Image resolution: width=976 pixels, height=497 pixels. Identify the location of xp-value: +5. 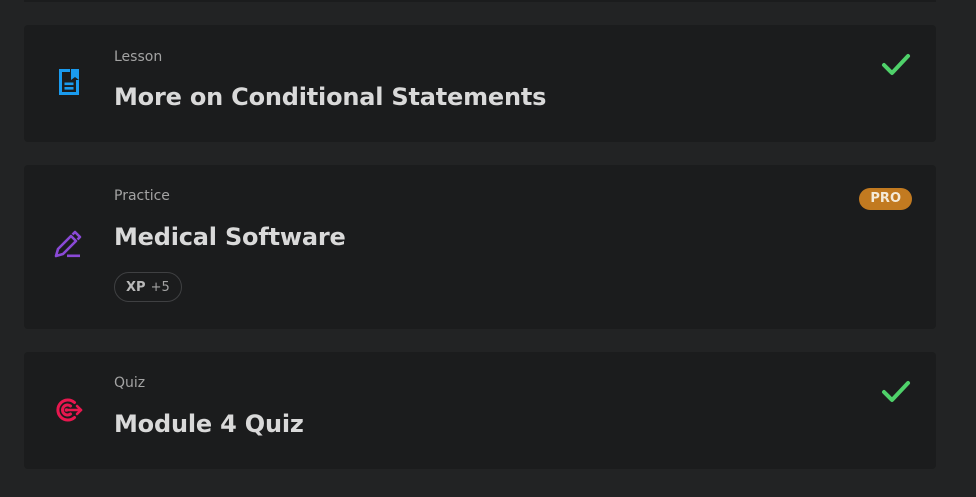
(160, 287).